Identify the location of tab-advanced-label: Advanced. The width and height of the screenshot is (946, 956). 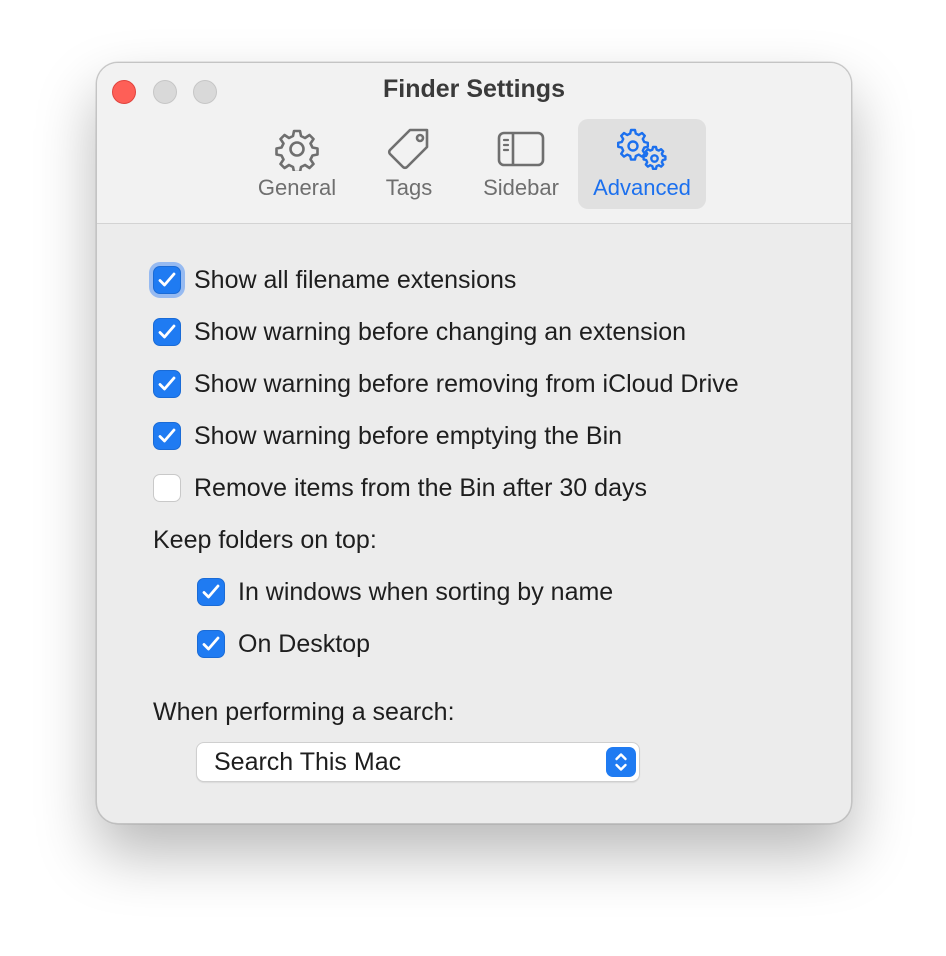
(642, 187).